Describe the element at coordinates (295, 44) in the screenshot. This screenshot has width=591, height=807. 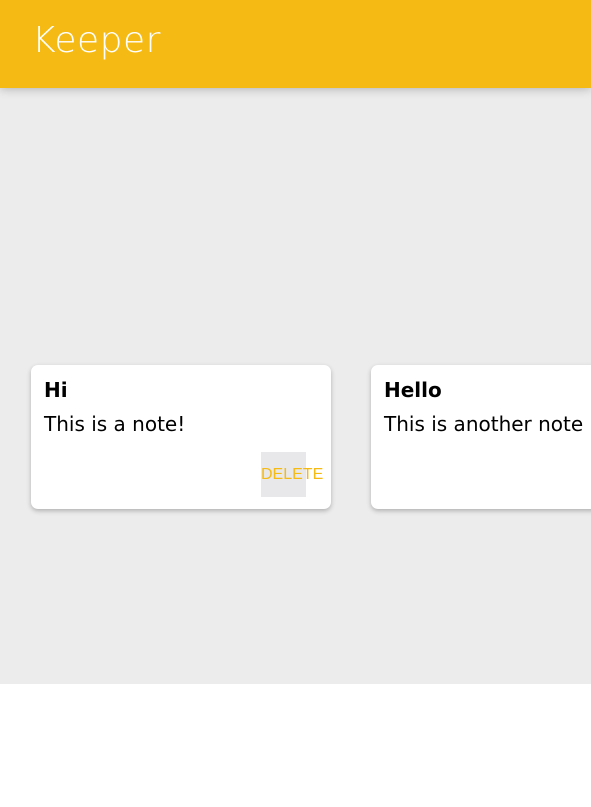
I see `app-header: Keeper` at that location.